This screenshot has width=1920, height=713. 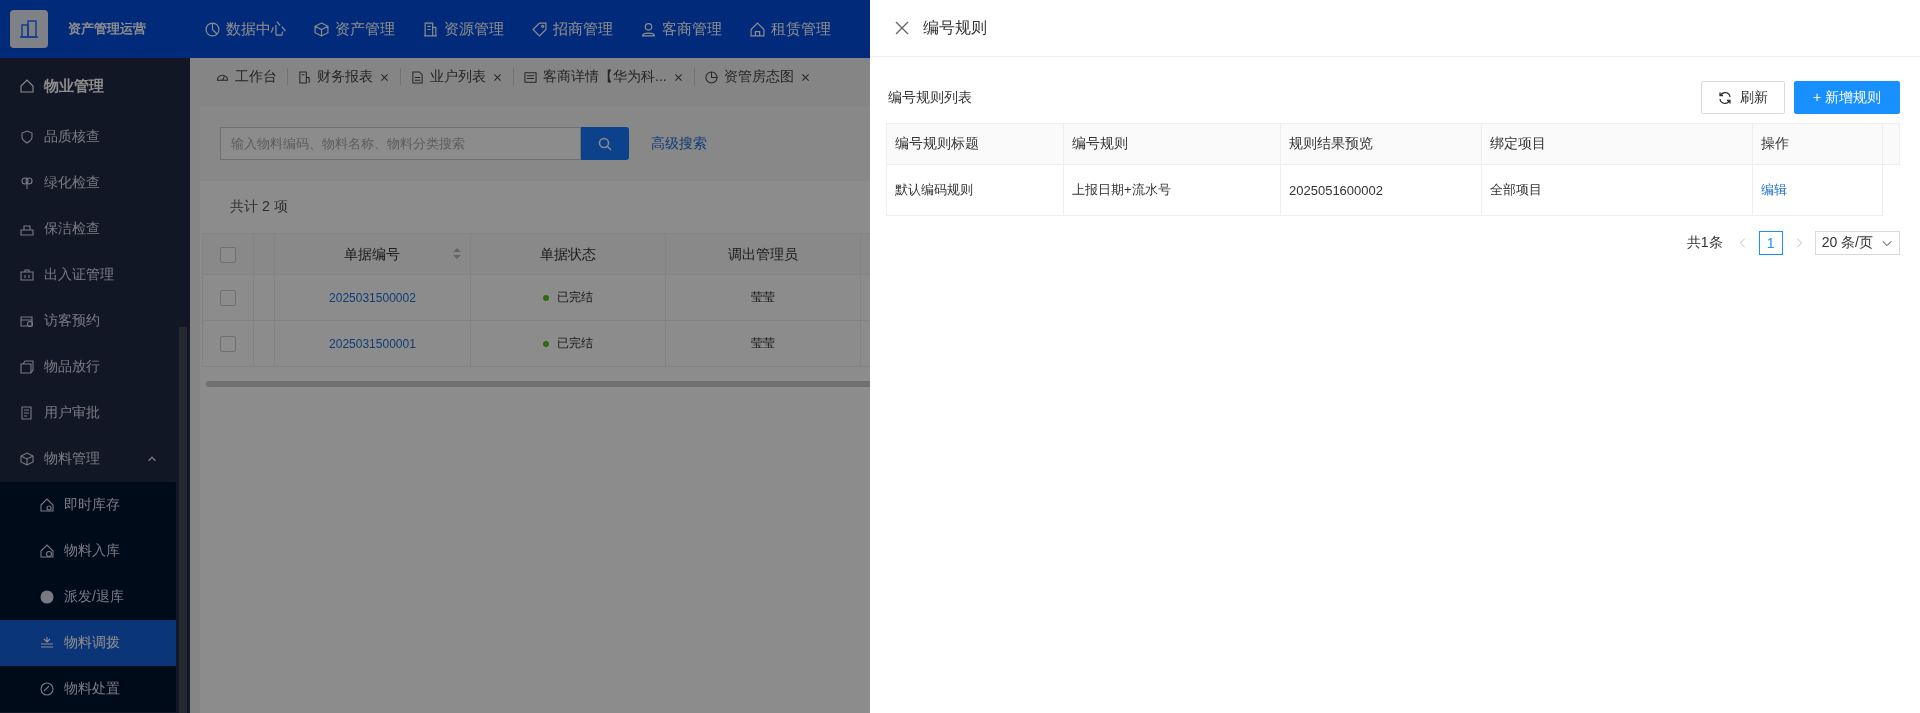 What do you see at coordinates (648, 29) in the screenshot?
I see `users-icon` at bounding box center [648, 29].